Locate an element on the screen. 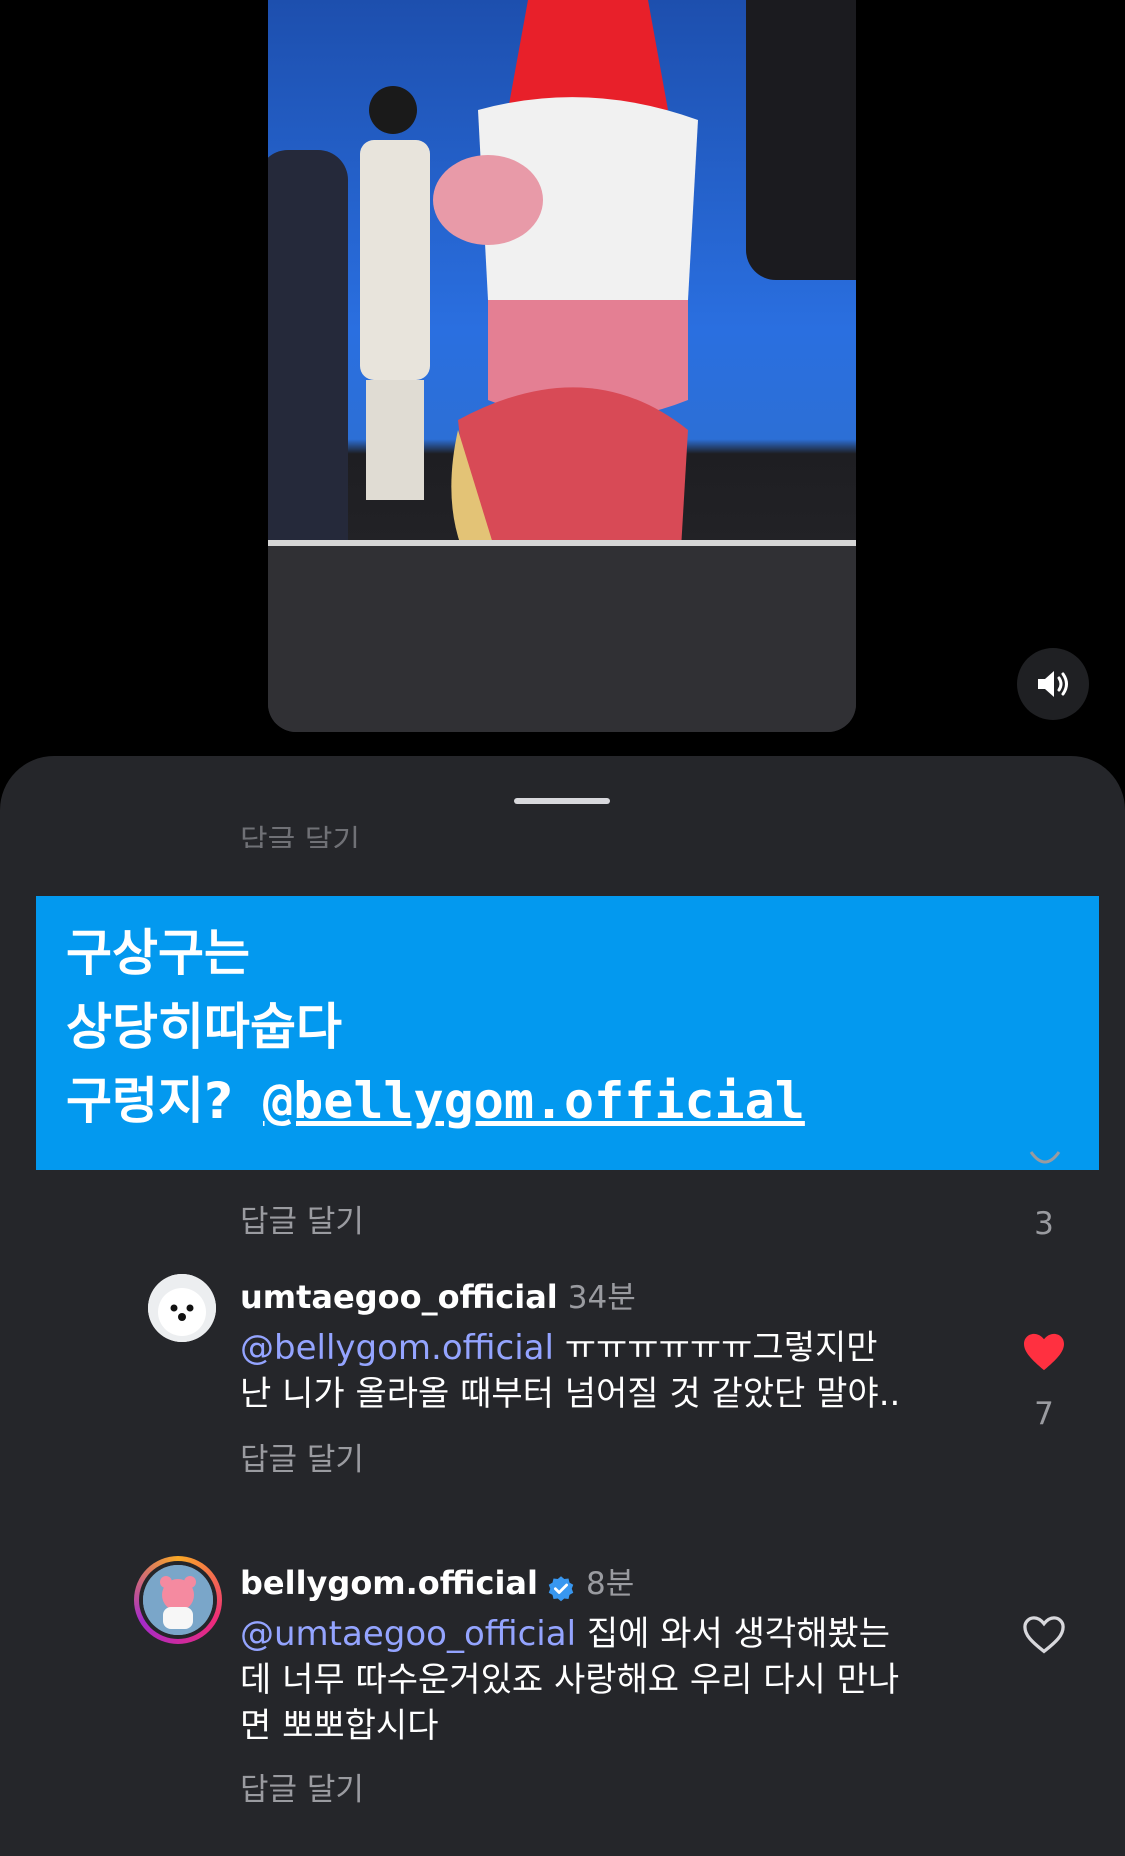  speaker-icon is located at coordinates (1053, 684).